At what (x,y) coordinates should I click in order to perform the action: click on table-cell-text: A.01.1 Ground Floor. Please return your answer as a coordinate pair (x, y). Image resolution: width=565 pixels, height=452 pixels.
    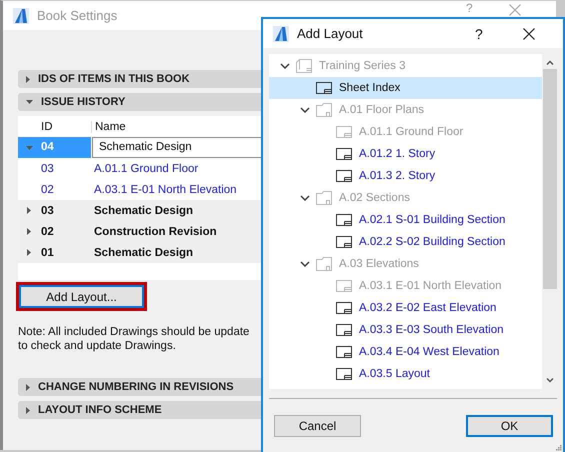
    Looking at the image, I should click on (146, 168).